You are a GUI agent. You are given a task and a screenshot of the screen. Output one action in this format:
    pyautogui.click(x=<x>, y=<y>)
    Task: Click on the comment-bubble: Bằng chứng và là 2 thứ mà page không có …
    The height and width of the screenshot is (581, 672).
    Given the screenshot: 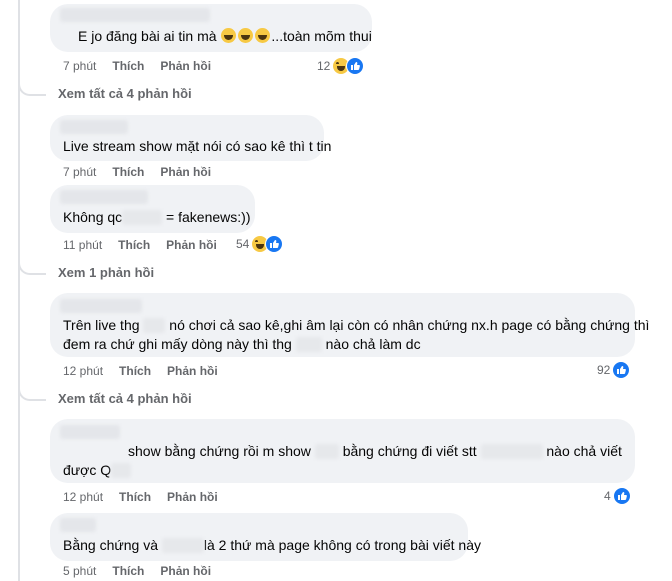 What is the action you would take?
    pyautogui.click(x=265, y=537)
    